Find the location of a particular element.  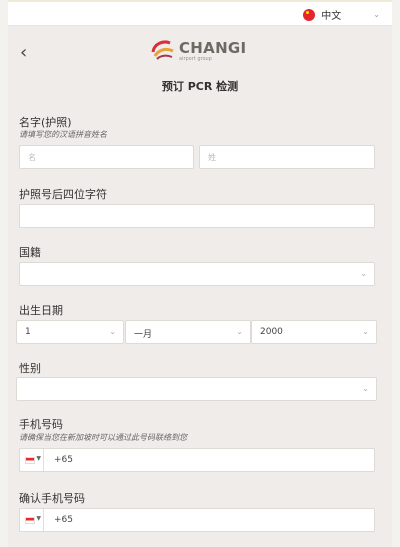

page-title: 预订 PCR 检测 is located at coordinates (200, 86).